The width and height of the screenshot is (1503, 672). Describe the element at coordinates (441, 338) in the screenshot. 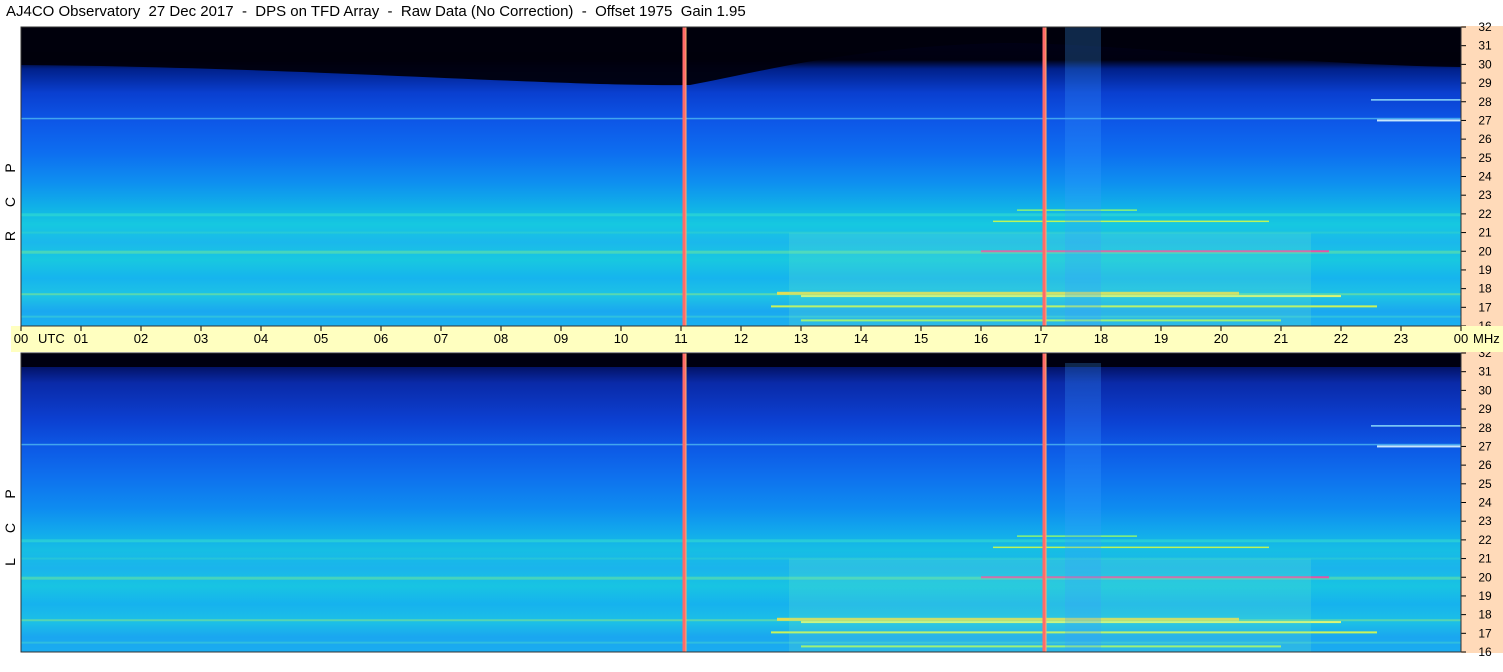

I see `utc-tick-label: 07` at that location.